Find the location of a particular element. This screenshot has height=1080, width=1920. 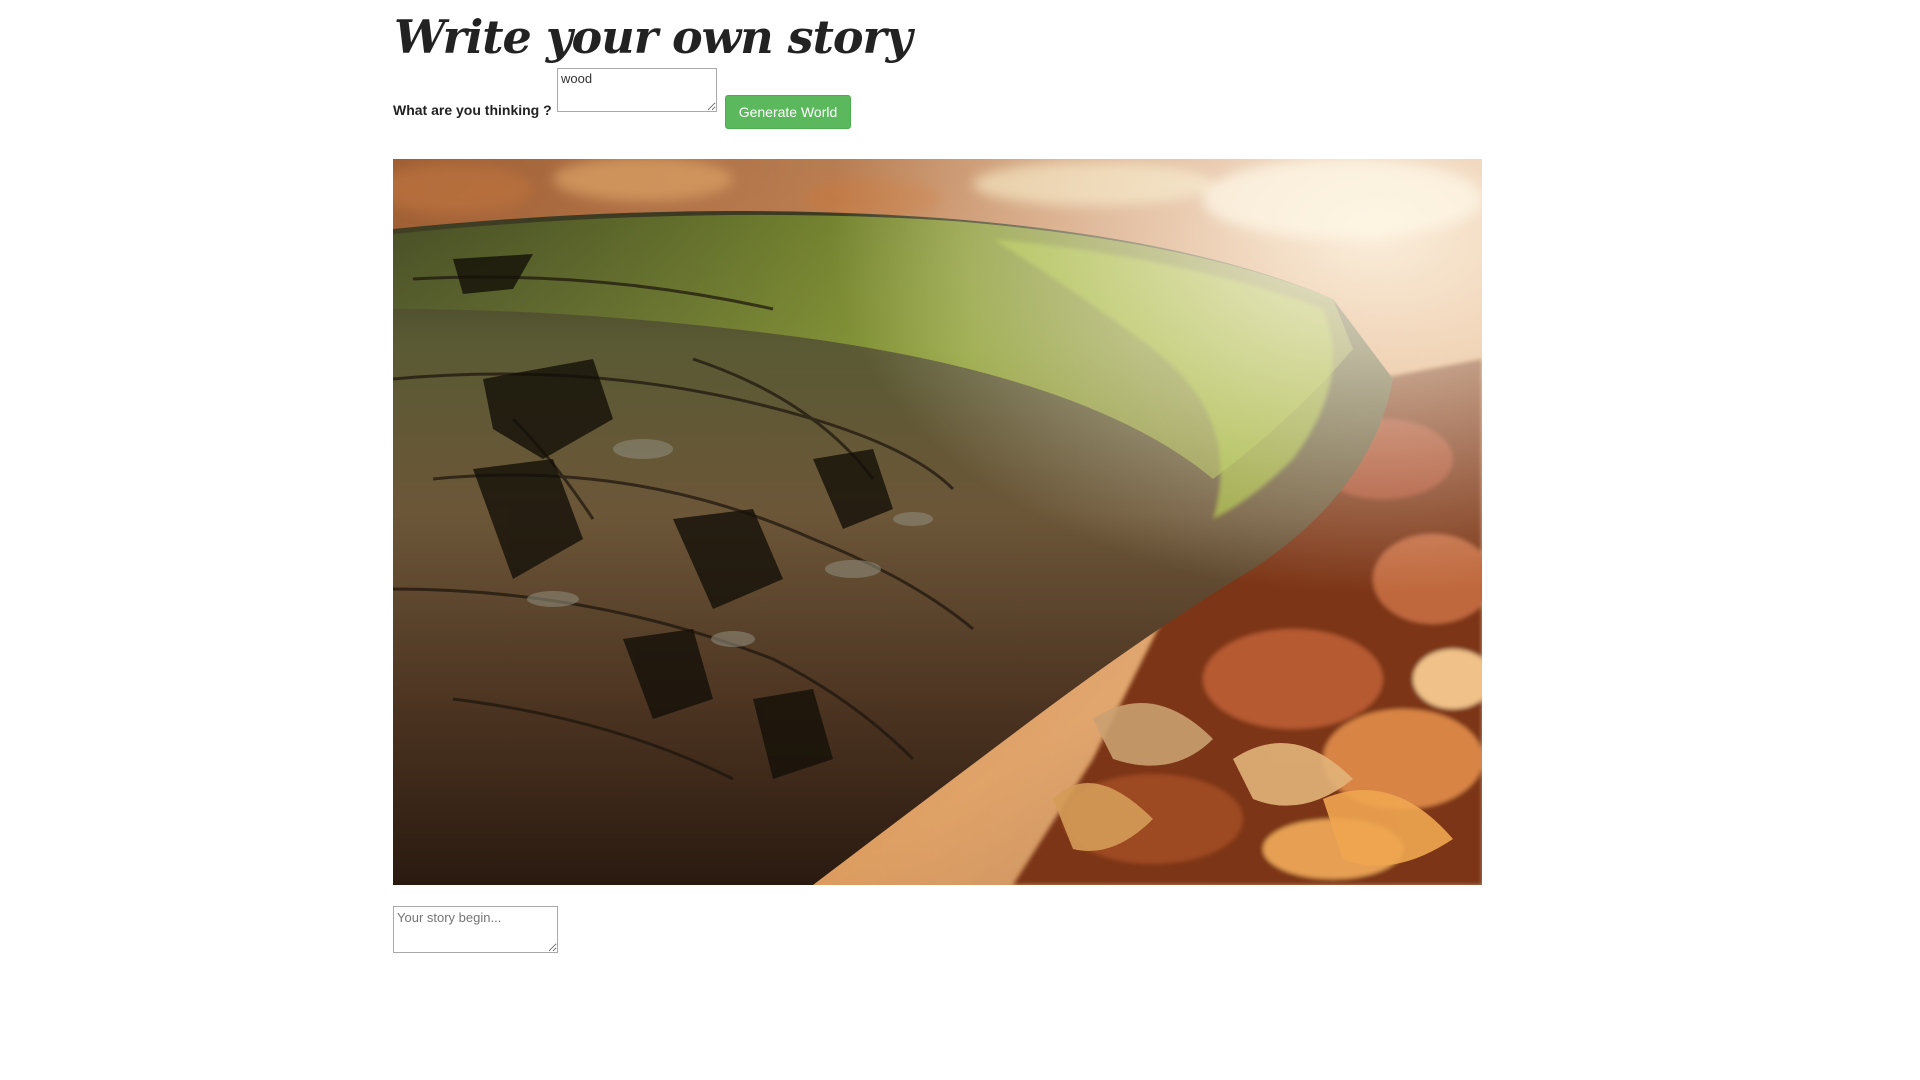

story-input is located at coordinates (475, 929).